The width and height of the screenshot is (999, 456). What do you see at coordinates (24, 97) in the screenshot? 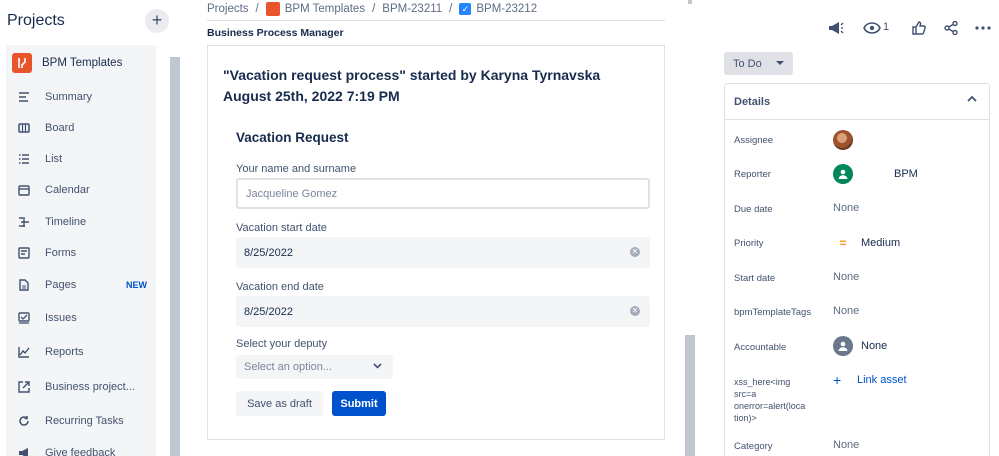
I see `summary-icon` at bounding box center [24, 97].